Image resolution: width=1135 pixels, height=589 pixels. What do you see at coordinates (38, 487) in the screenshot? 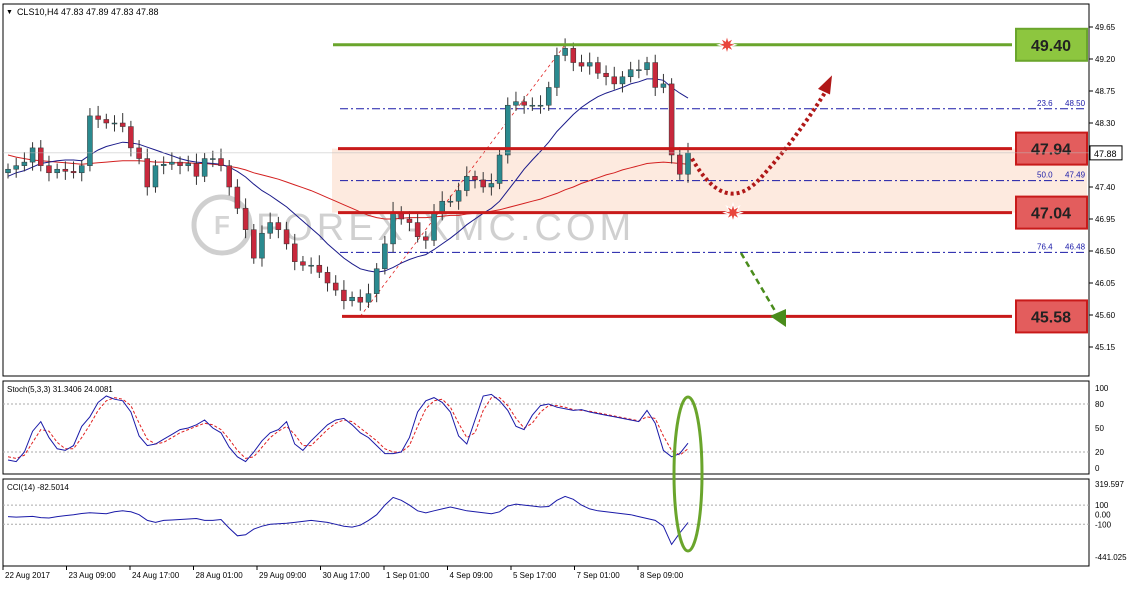
I see `cci-title: CCI(14) -82.5014` at bounding box center [38, 487].